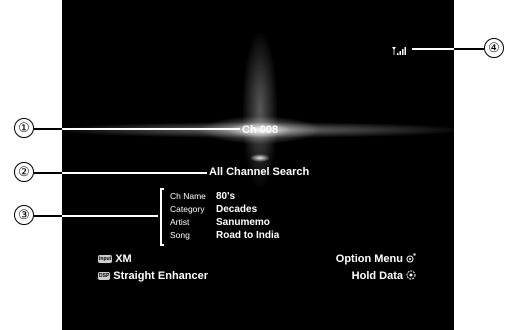  Describe the element at coordinates (433, 49) in the screenshot. I see `callout-4-leader-inner` at that location.